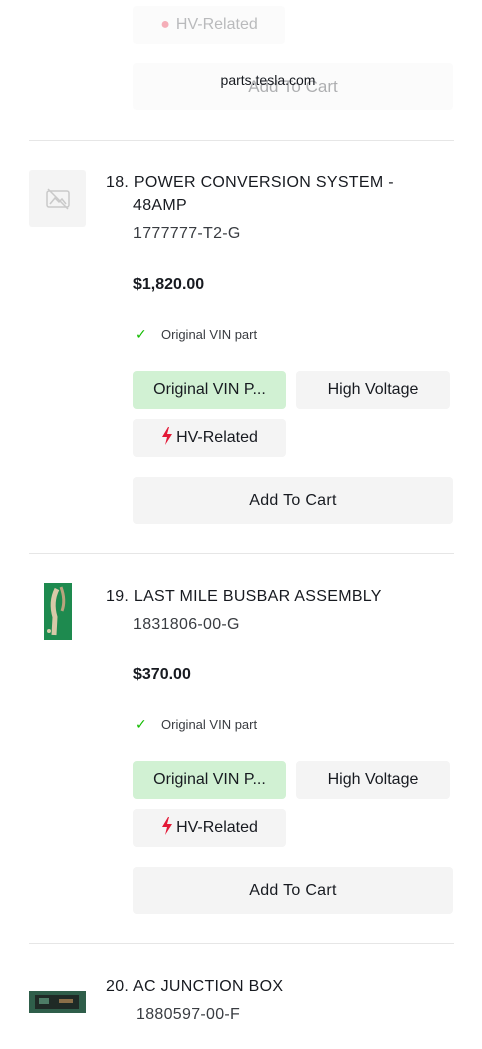  I want to click on item-title-line: 48AMP, so click(160, 205).